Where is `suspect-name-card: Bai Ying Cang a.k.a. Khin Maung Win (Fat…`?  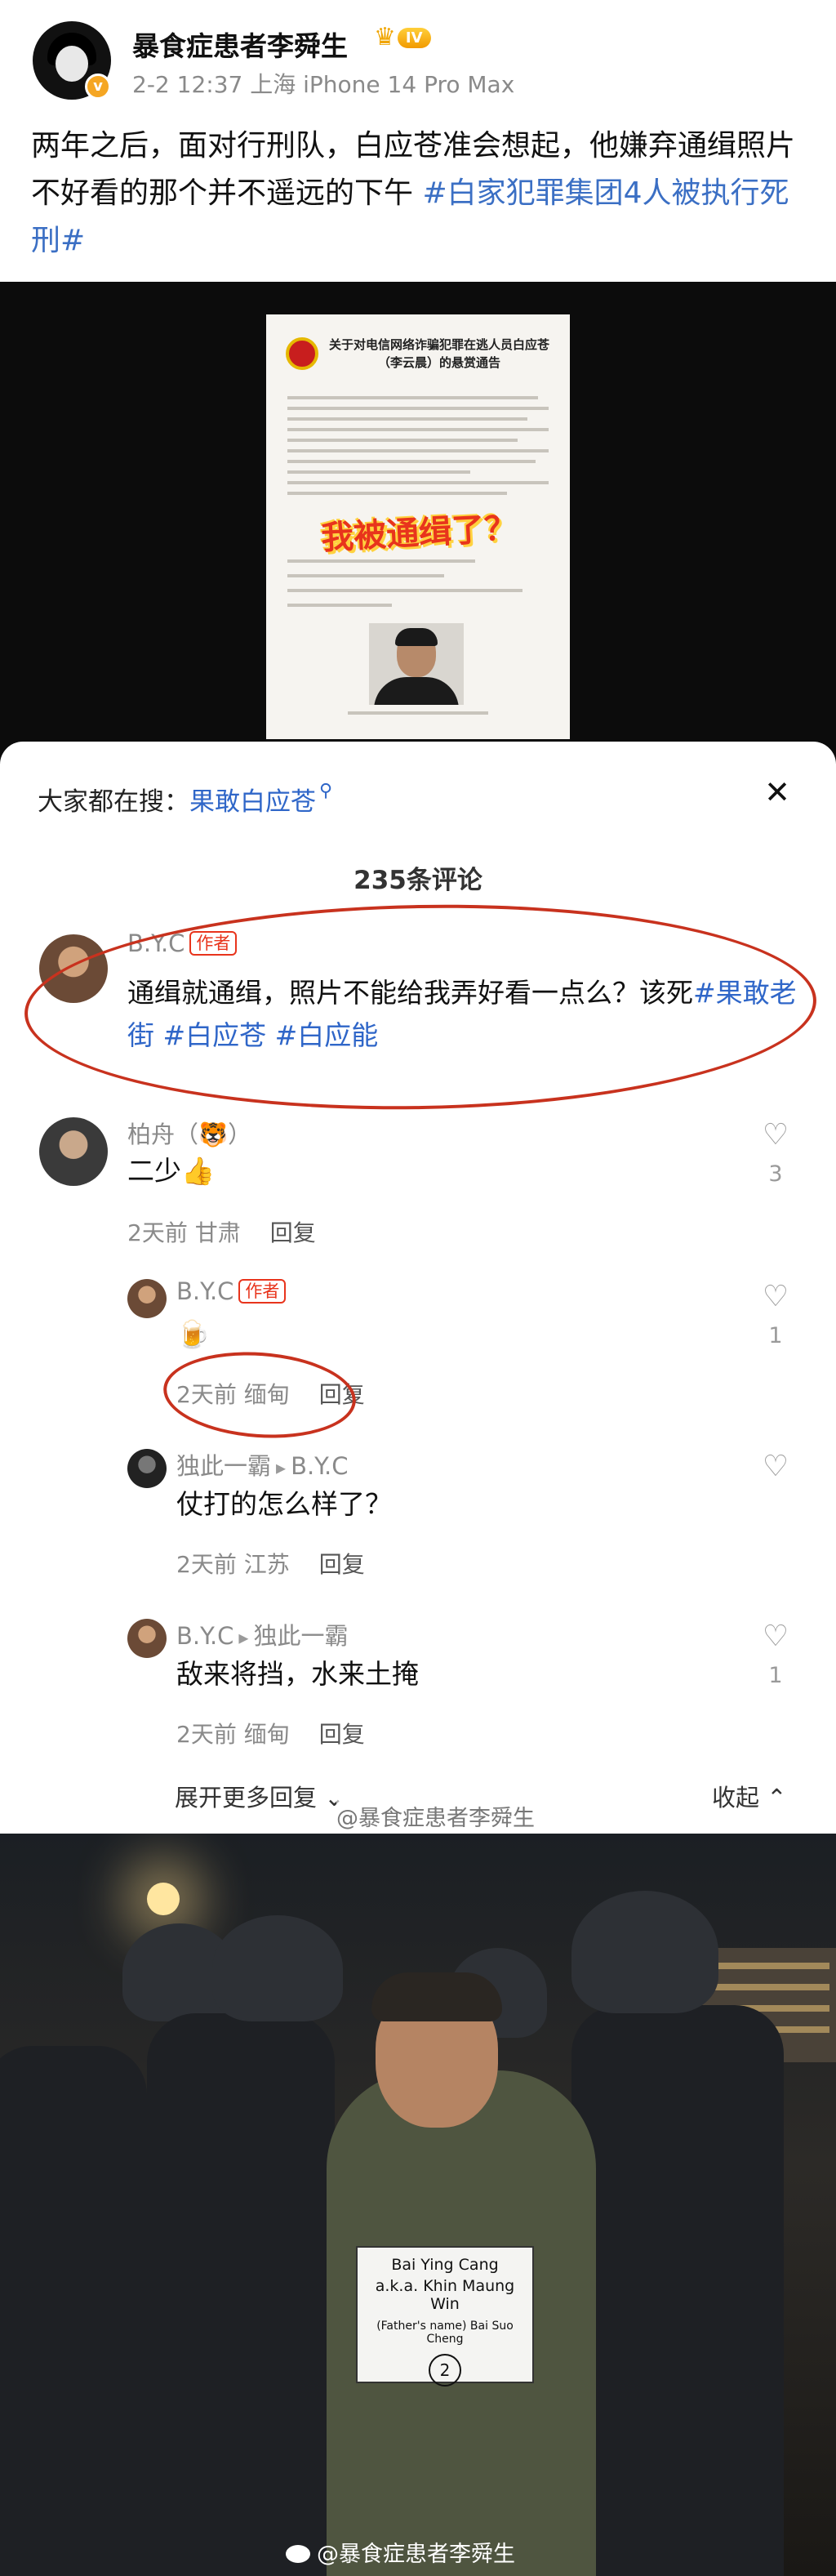
suspect-name-card: Bai Ying Cang a.k.a. Khin Maung Win (Fat… is located at coordinates (445, 2316).